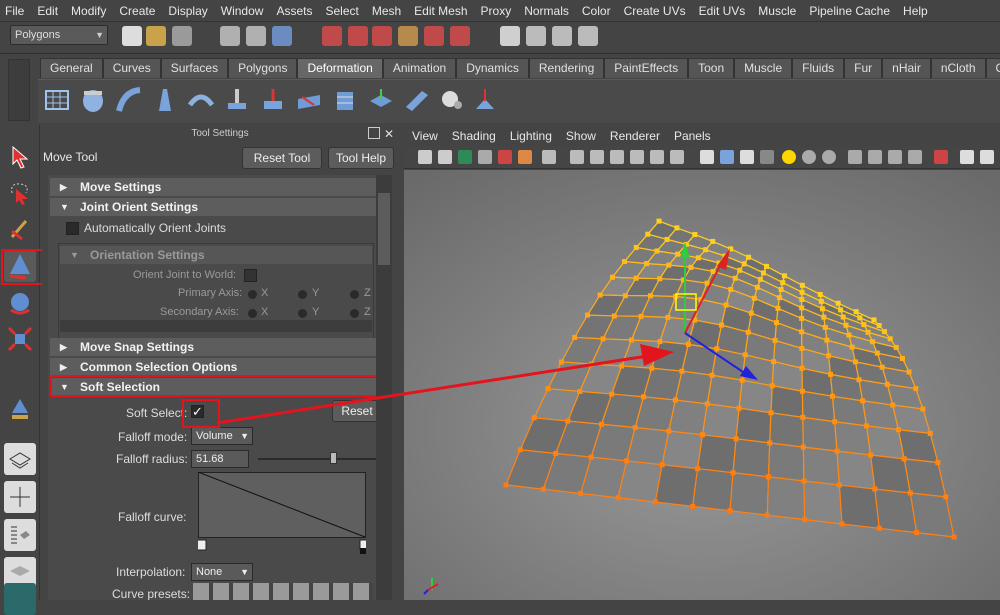  Describe the element at coordinates (496, 11) in the screenshot. I see `menu-proxy: Proxy` at that location.